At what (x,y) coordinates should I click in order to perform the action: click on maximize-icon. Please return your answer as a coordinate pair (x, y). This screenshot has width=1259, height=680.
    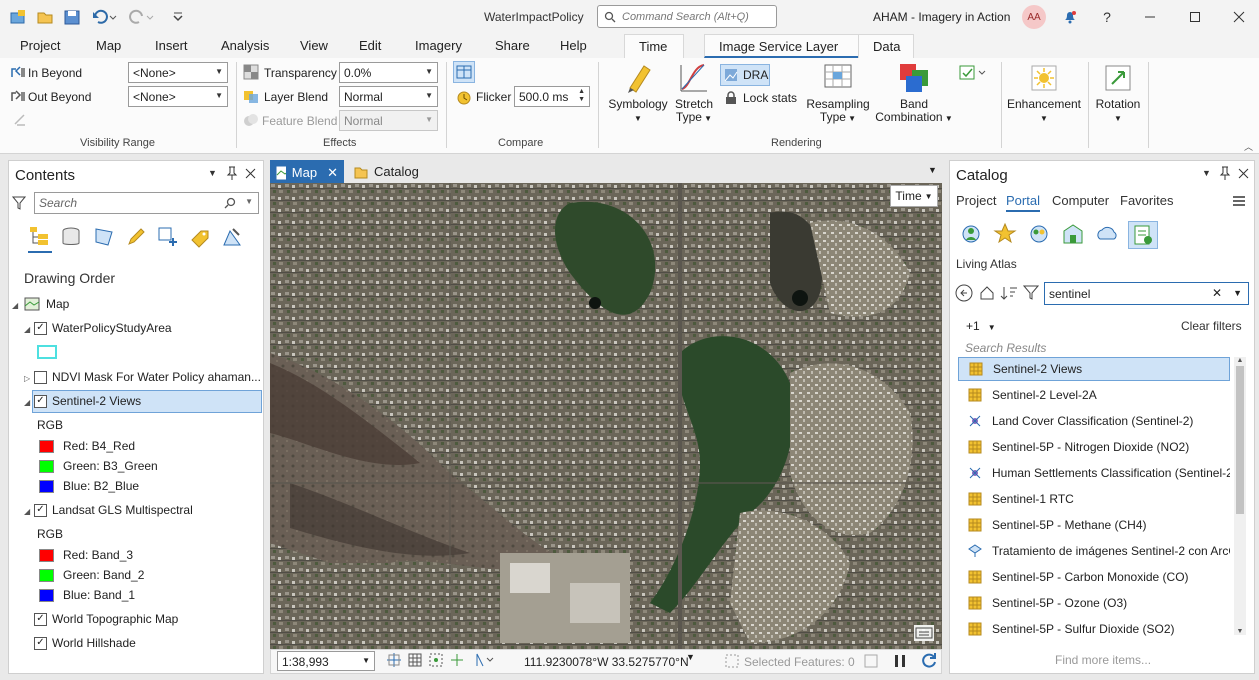
    Looking at the image, I should click on (1195, 17).